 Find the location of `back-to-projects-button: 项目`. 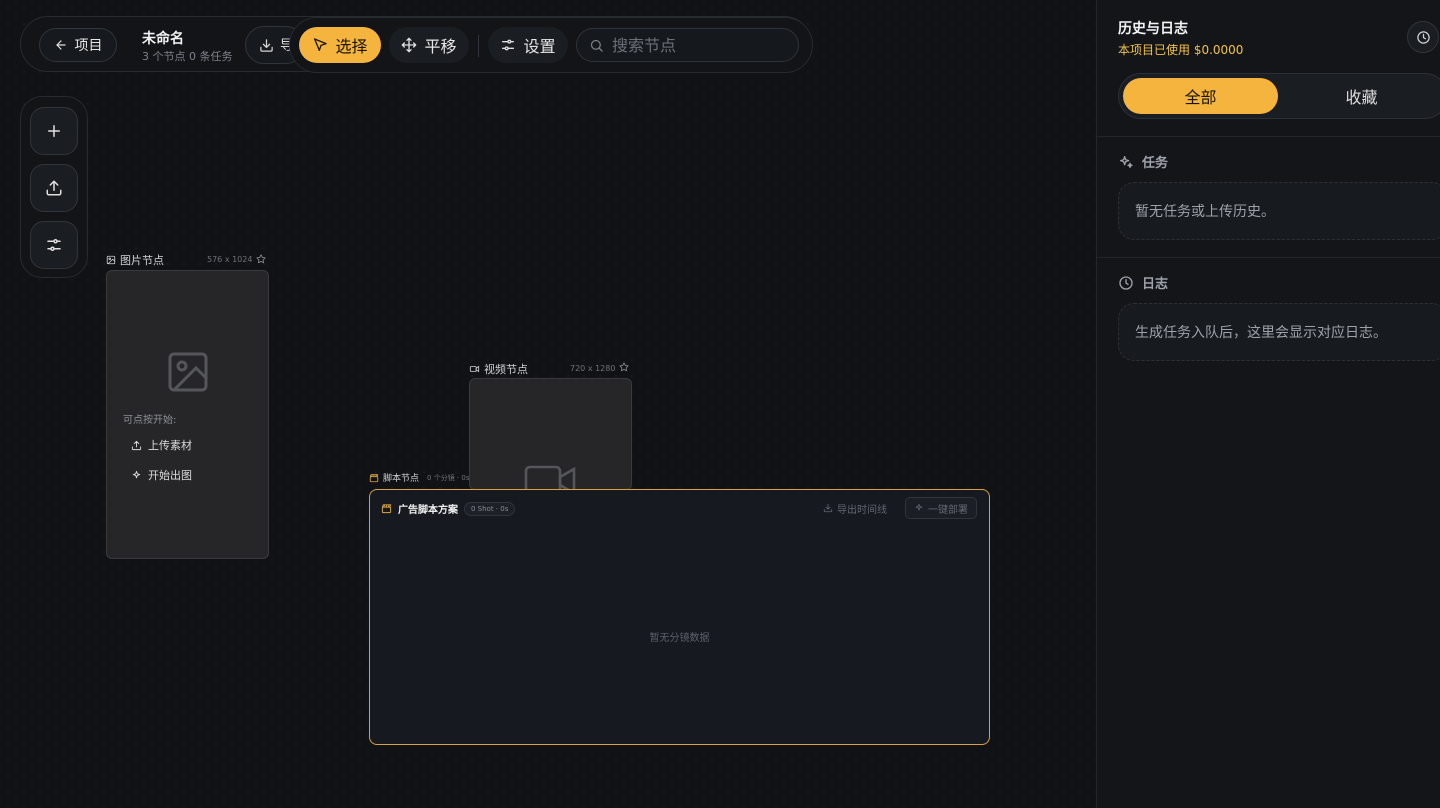

back-to-projects-button: 项目 is located at coordinates (78, 45).